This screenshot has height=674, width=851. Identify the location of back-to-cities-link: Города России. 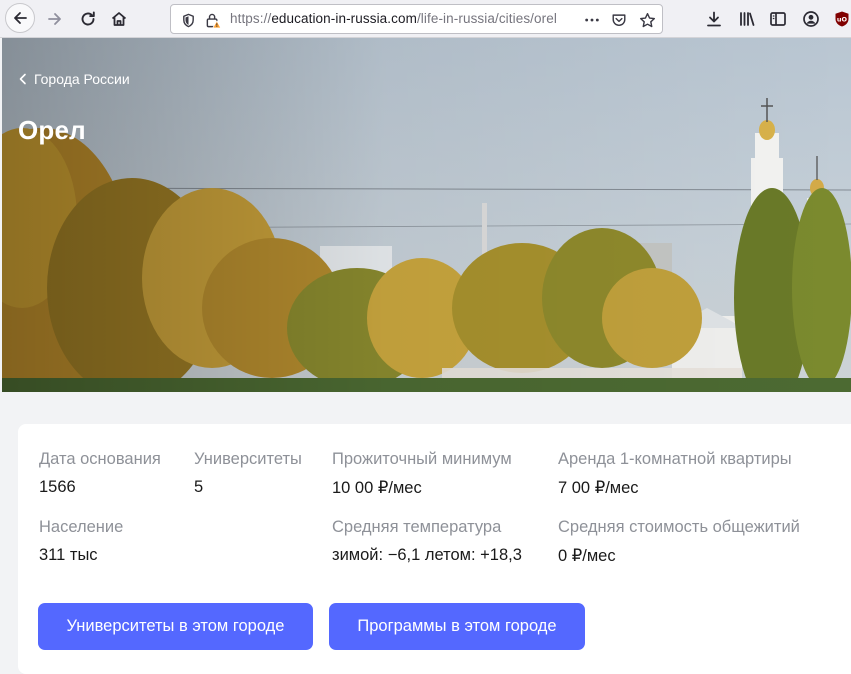
(74, 79).